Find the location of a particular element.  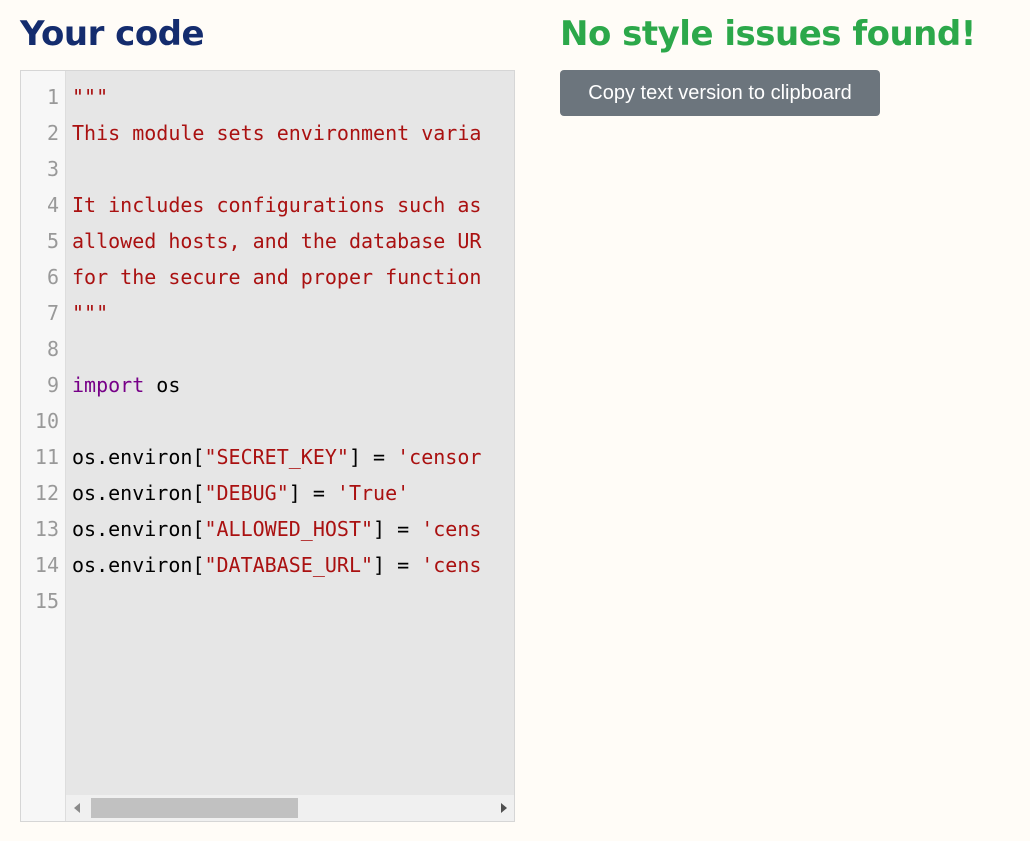

scrollbar-thumb is located at coordinates (194, 808).